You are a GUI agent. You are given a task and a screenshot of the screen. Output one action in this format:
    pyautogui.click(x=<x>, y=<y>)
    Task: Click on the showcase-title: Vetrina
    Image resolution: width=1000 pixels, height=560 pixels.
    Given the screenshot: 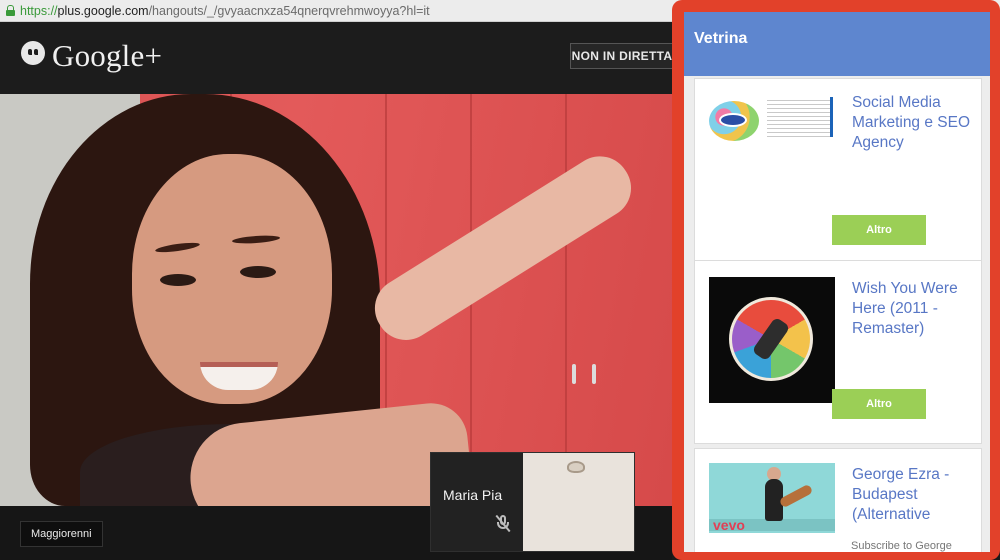 What is the action you would take?
    pyautogui.click(x=721, y=38)
    